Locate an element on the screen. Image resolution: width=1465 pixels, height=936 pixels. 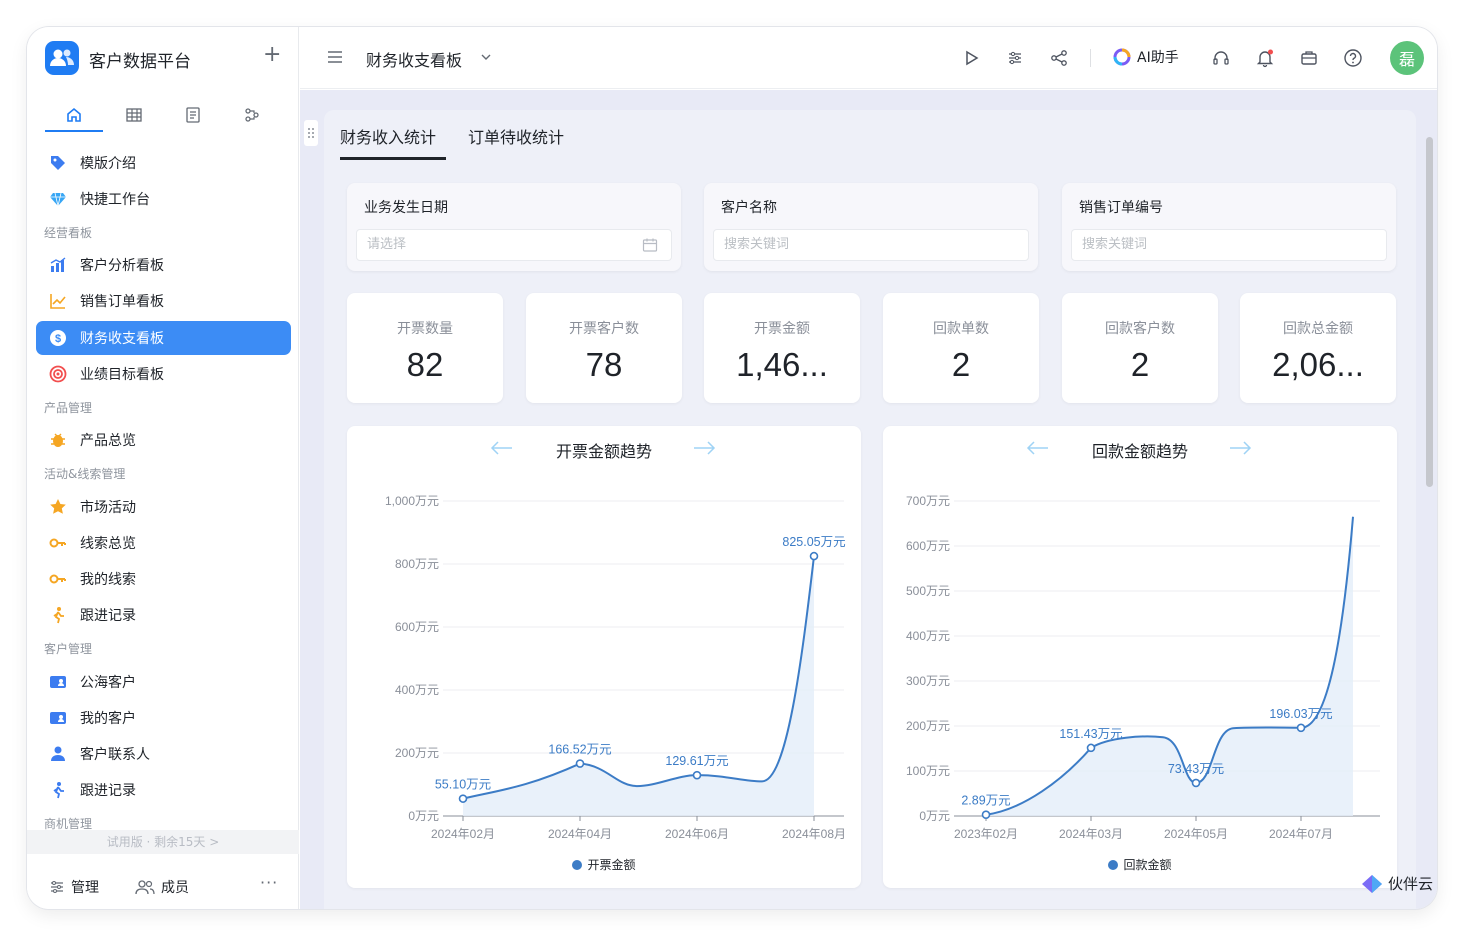
stat-card-payment-customers: 回款客户数 2 is located at coordinates (1140, 348).